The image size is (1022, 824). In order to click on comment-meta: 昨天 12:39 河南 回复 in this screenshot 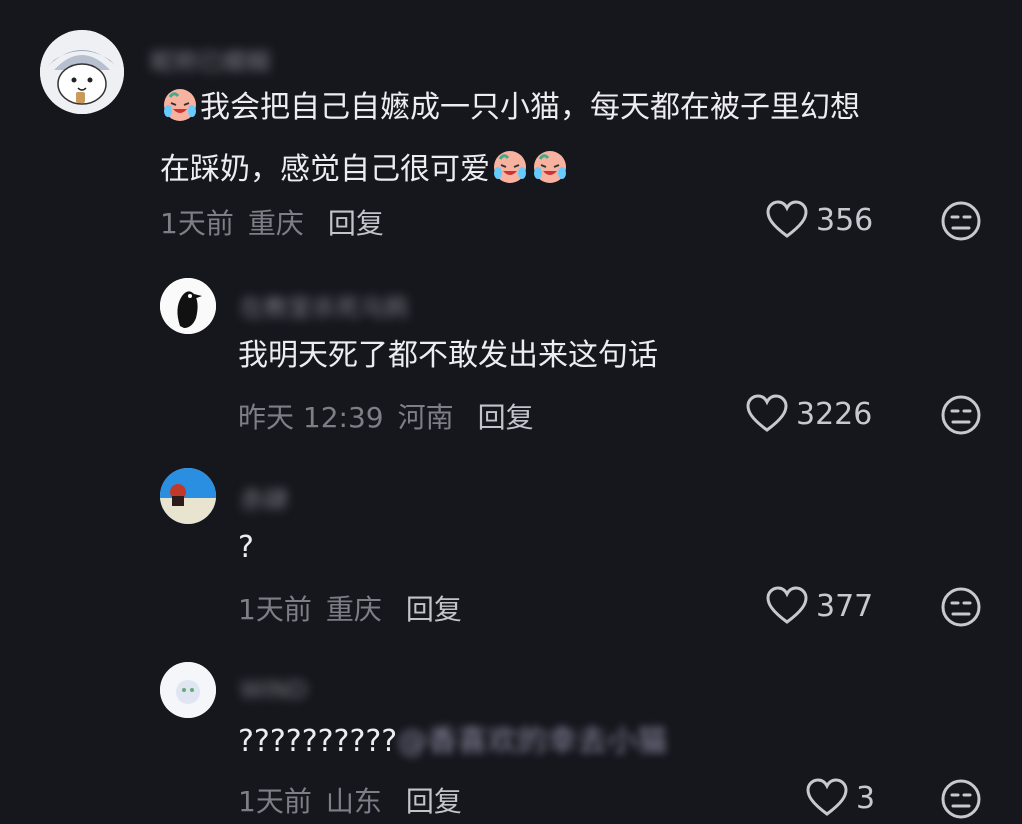, I will do `click(386, 416)`.